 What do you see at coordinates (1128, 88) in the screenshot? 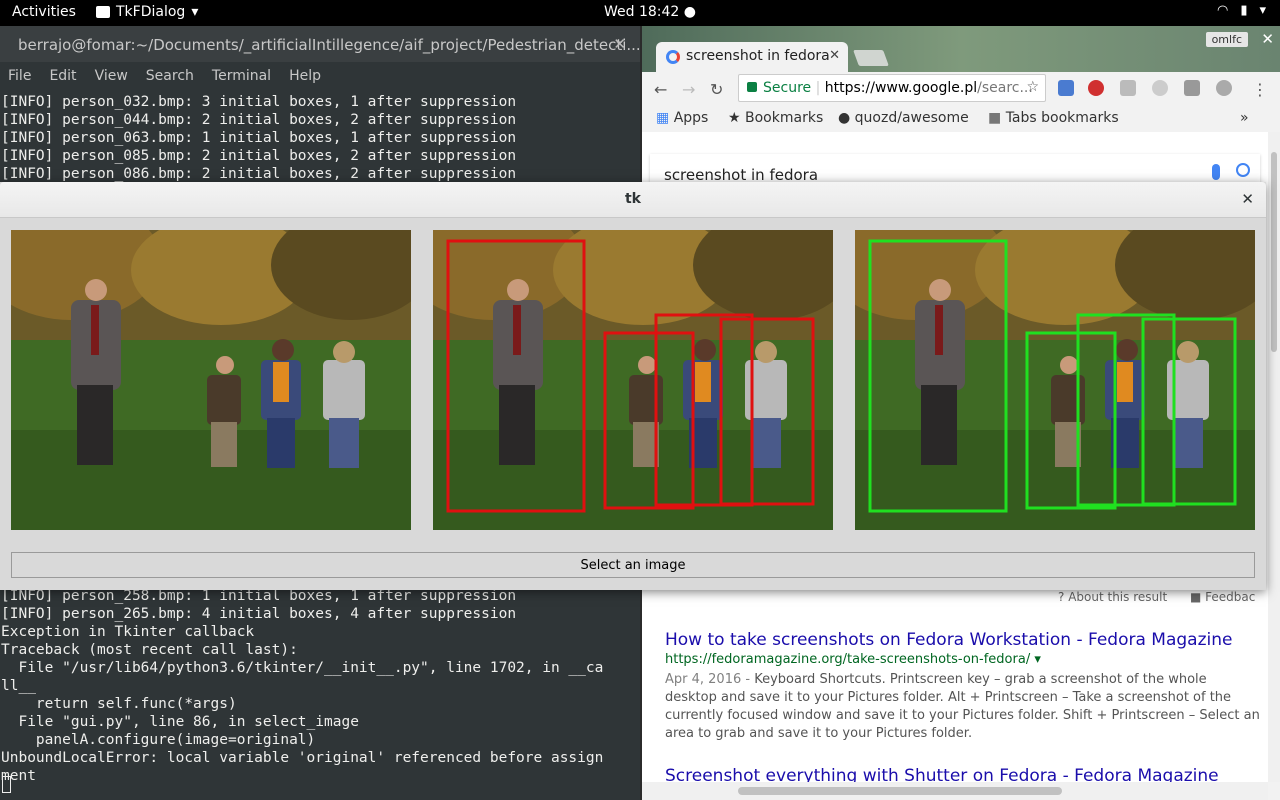
I see `dropbox-icon` at bounding box center [1128, 88].